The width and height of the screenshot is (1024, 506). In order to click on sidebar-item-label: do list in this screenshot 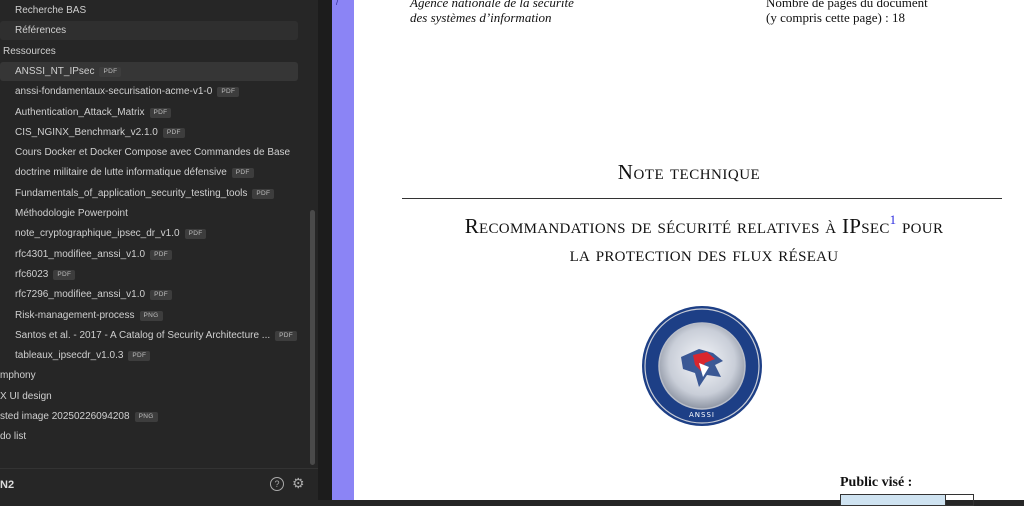, I will do `click(13, 437)`.